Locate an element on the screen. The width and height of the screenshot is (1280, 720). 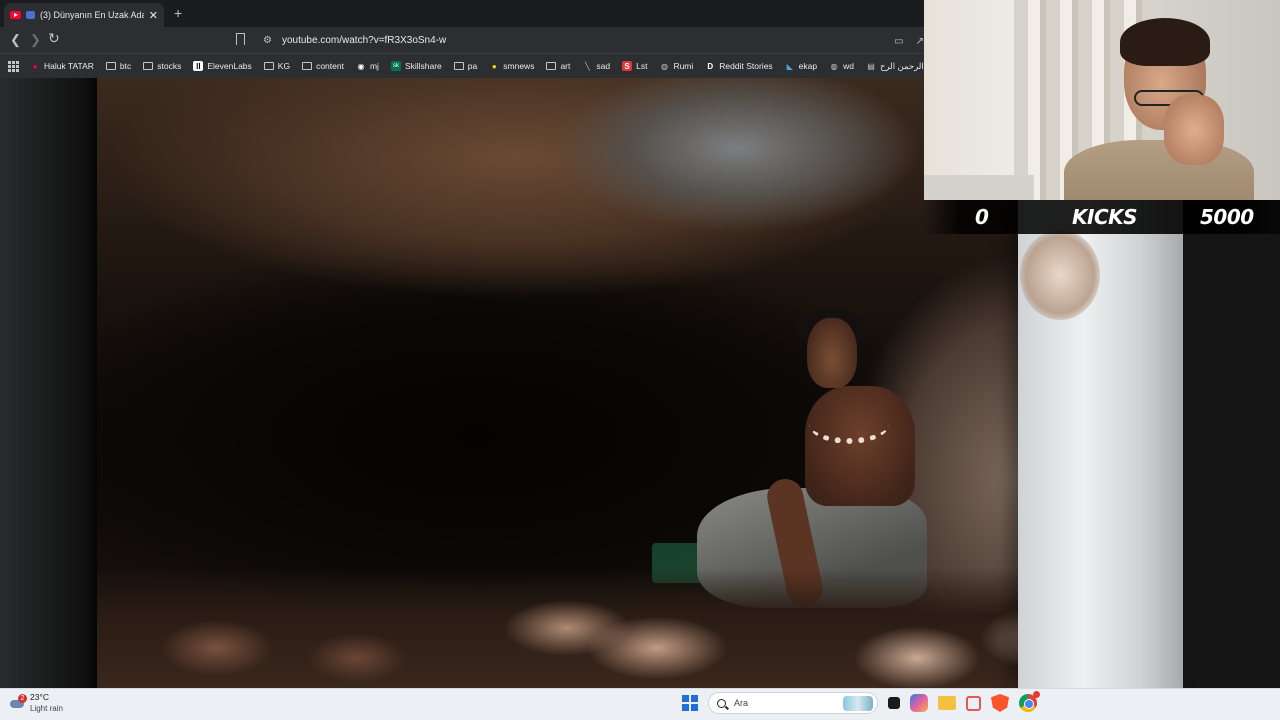
bookmark-icon is located at coordinates (240, 39).